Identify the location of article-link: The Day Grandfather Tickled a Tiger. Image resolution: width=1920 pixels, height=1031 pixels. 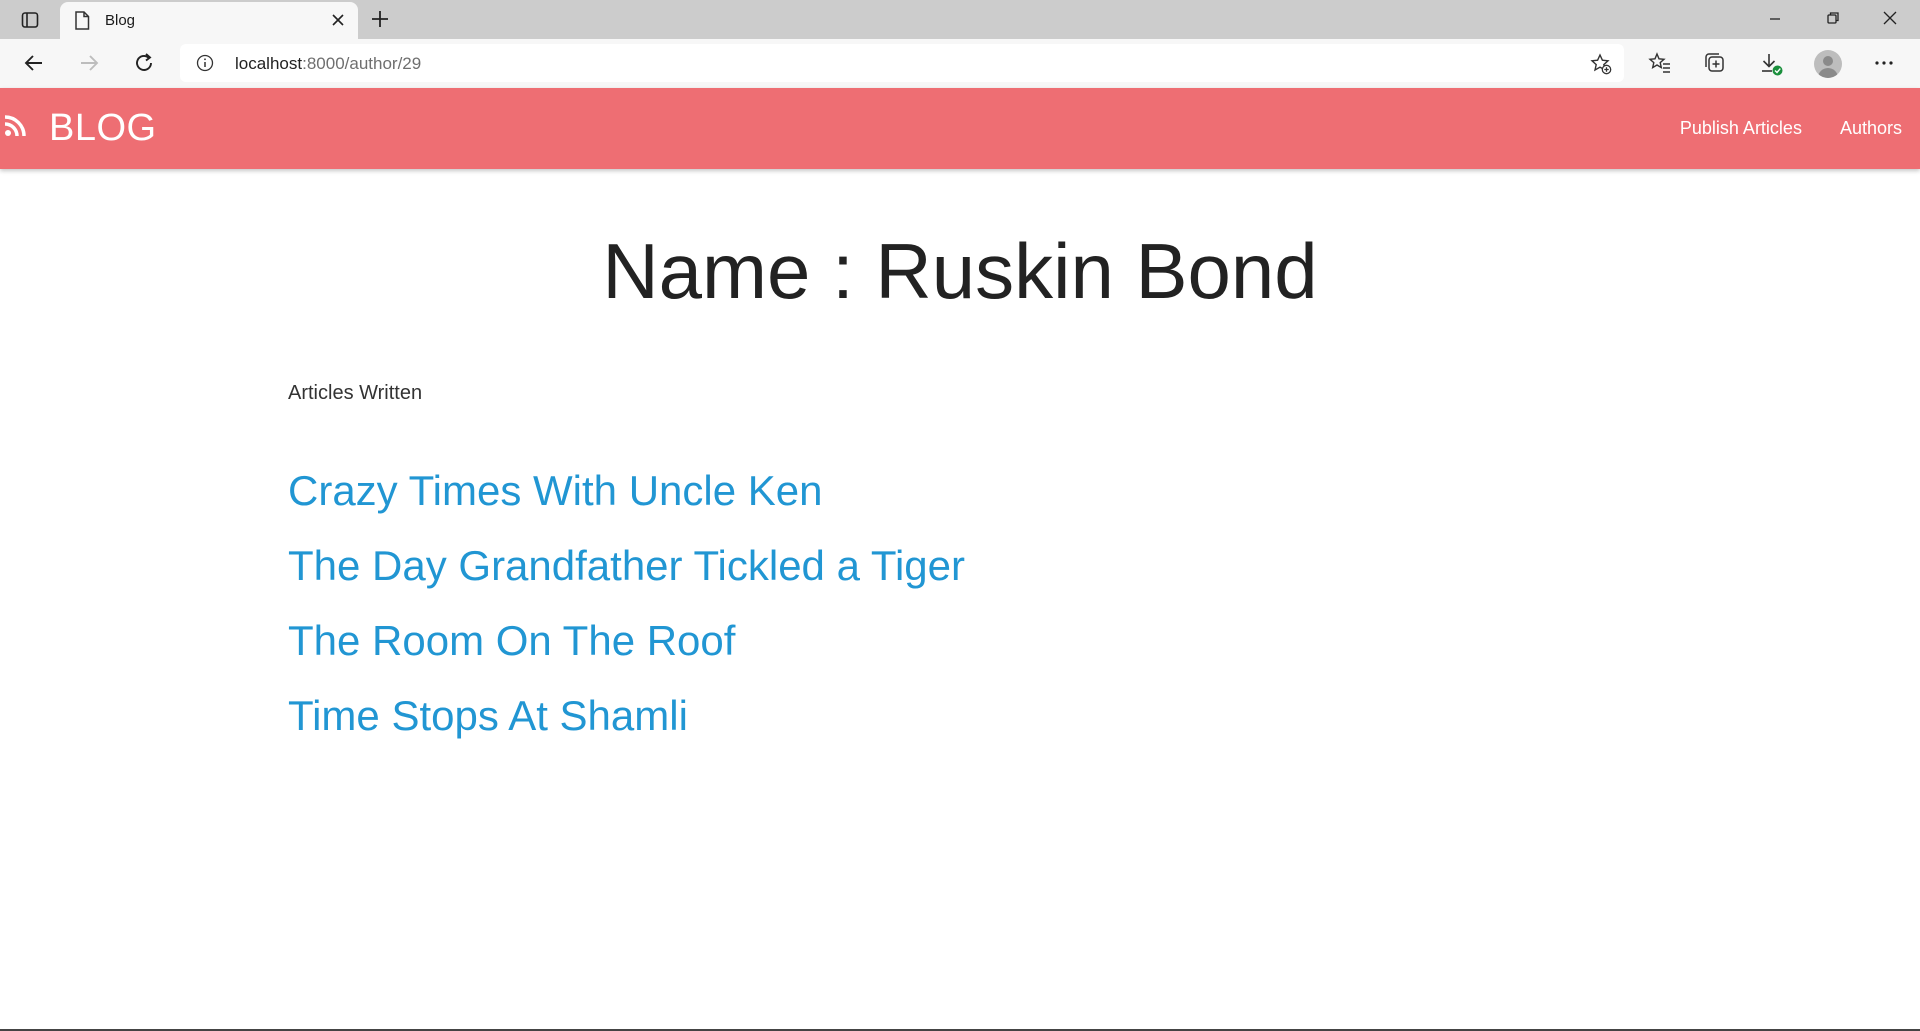
(626, 565).